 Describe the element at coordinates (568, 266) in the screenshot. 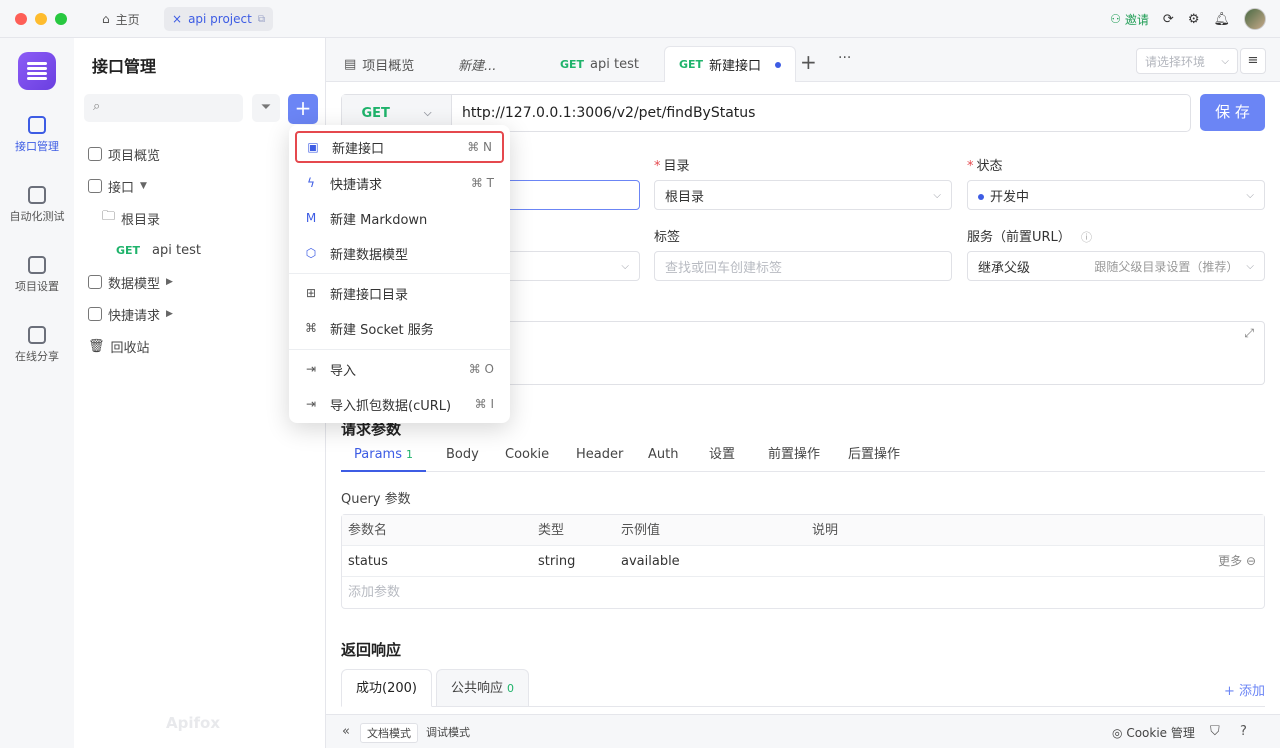

I see `responsible-select: ⌵` at that location.